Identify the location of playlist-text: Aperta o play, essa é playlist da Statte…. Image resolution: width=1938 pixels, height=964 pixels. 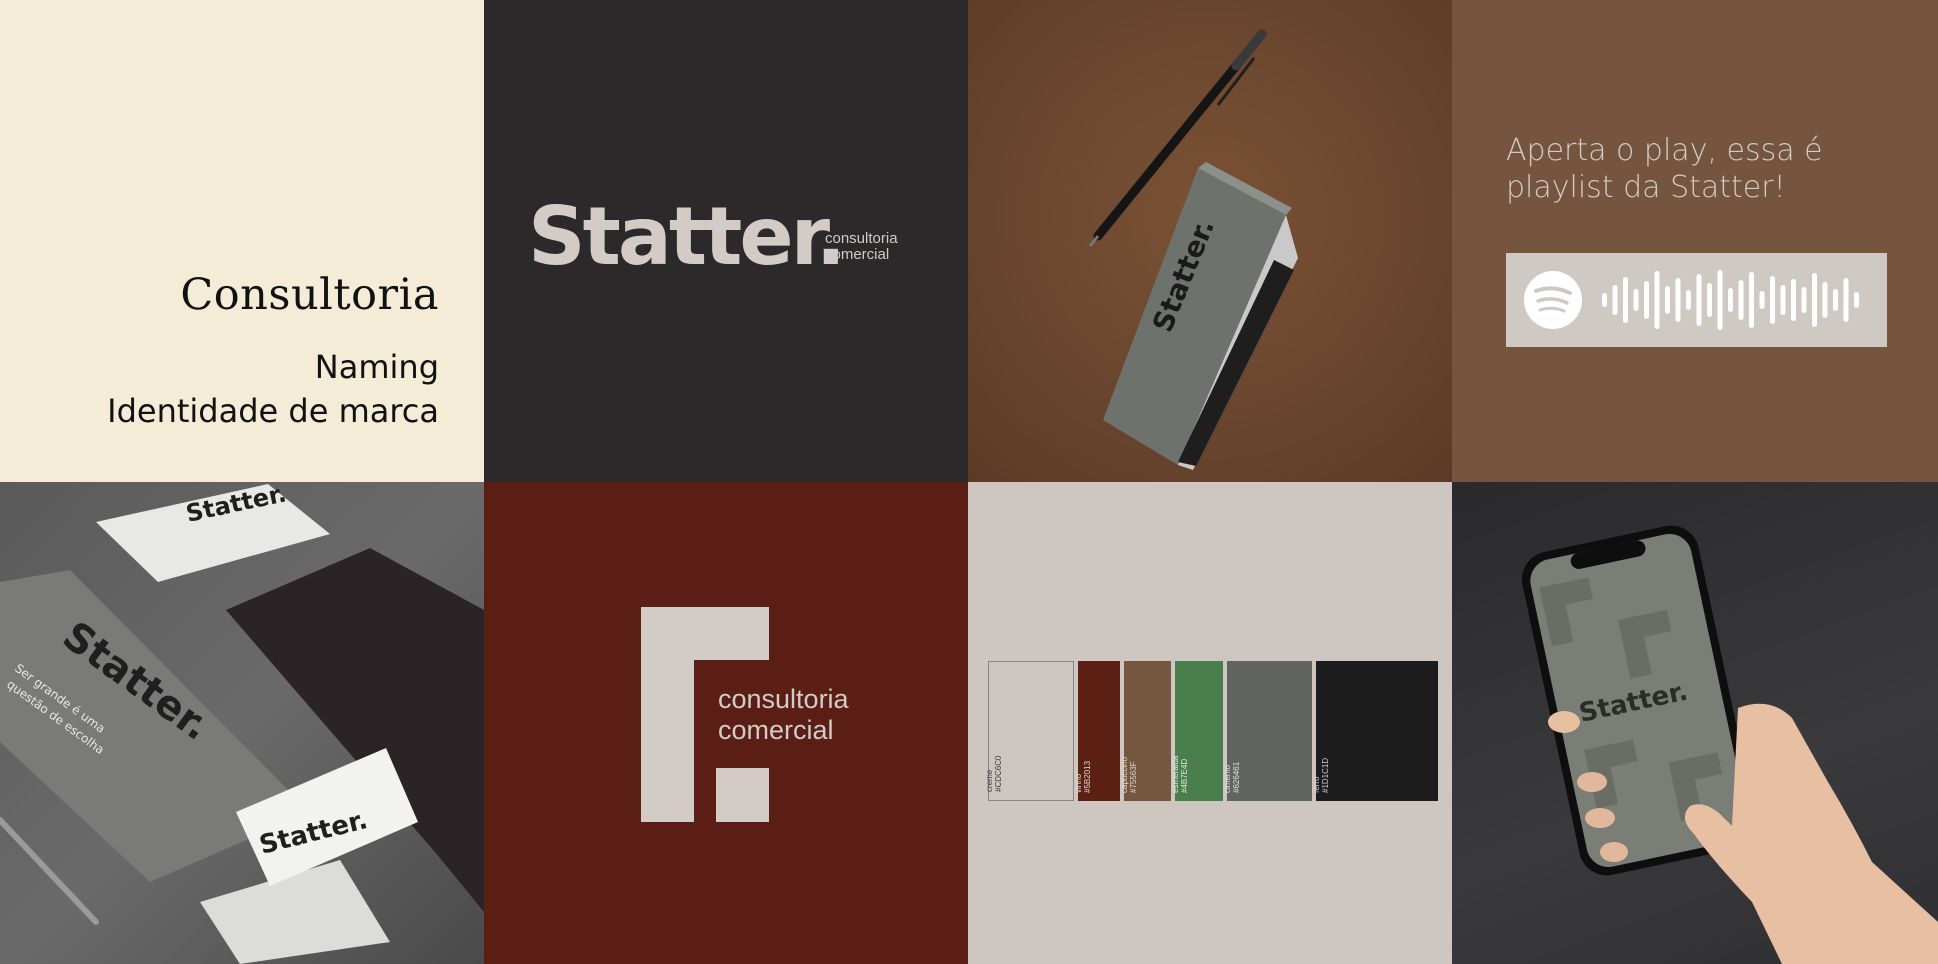
(1664, 169).